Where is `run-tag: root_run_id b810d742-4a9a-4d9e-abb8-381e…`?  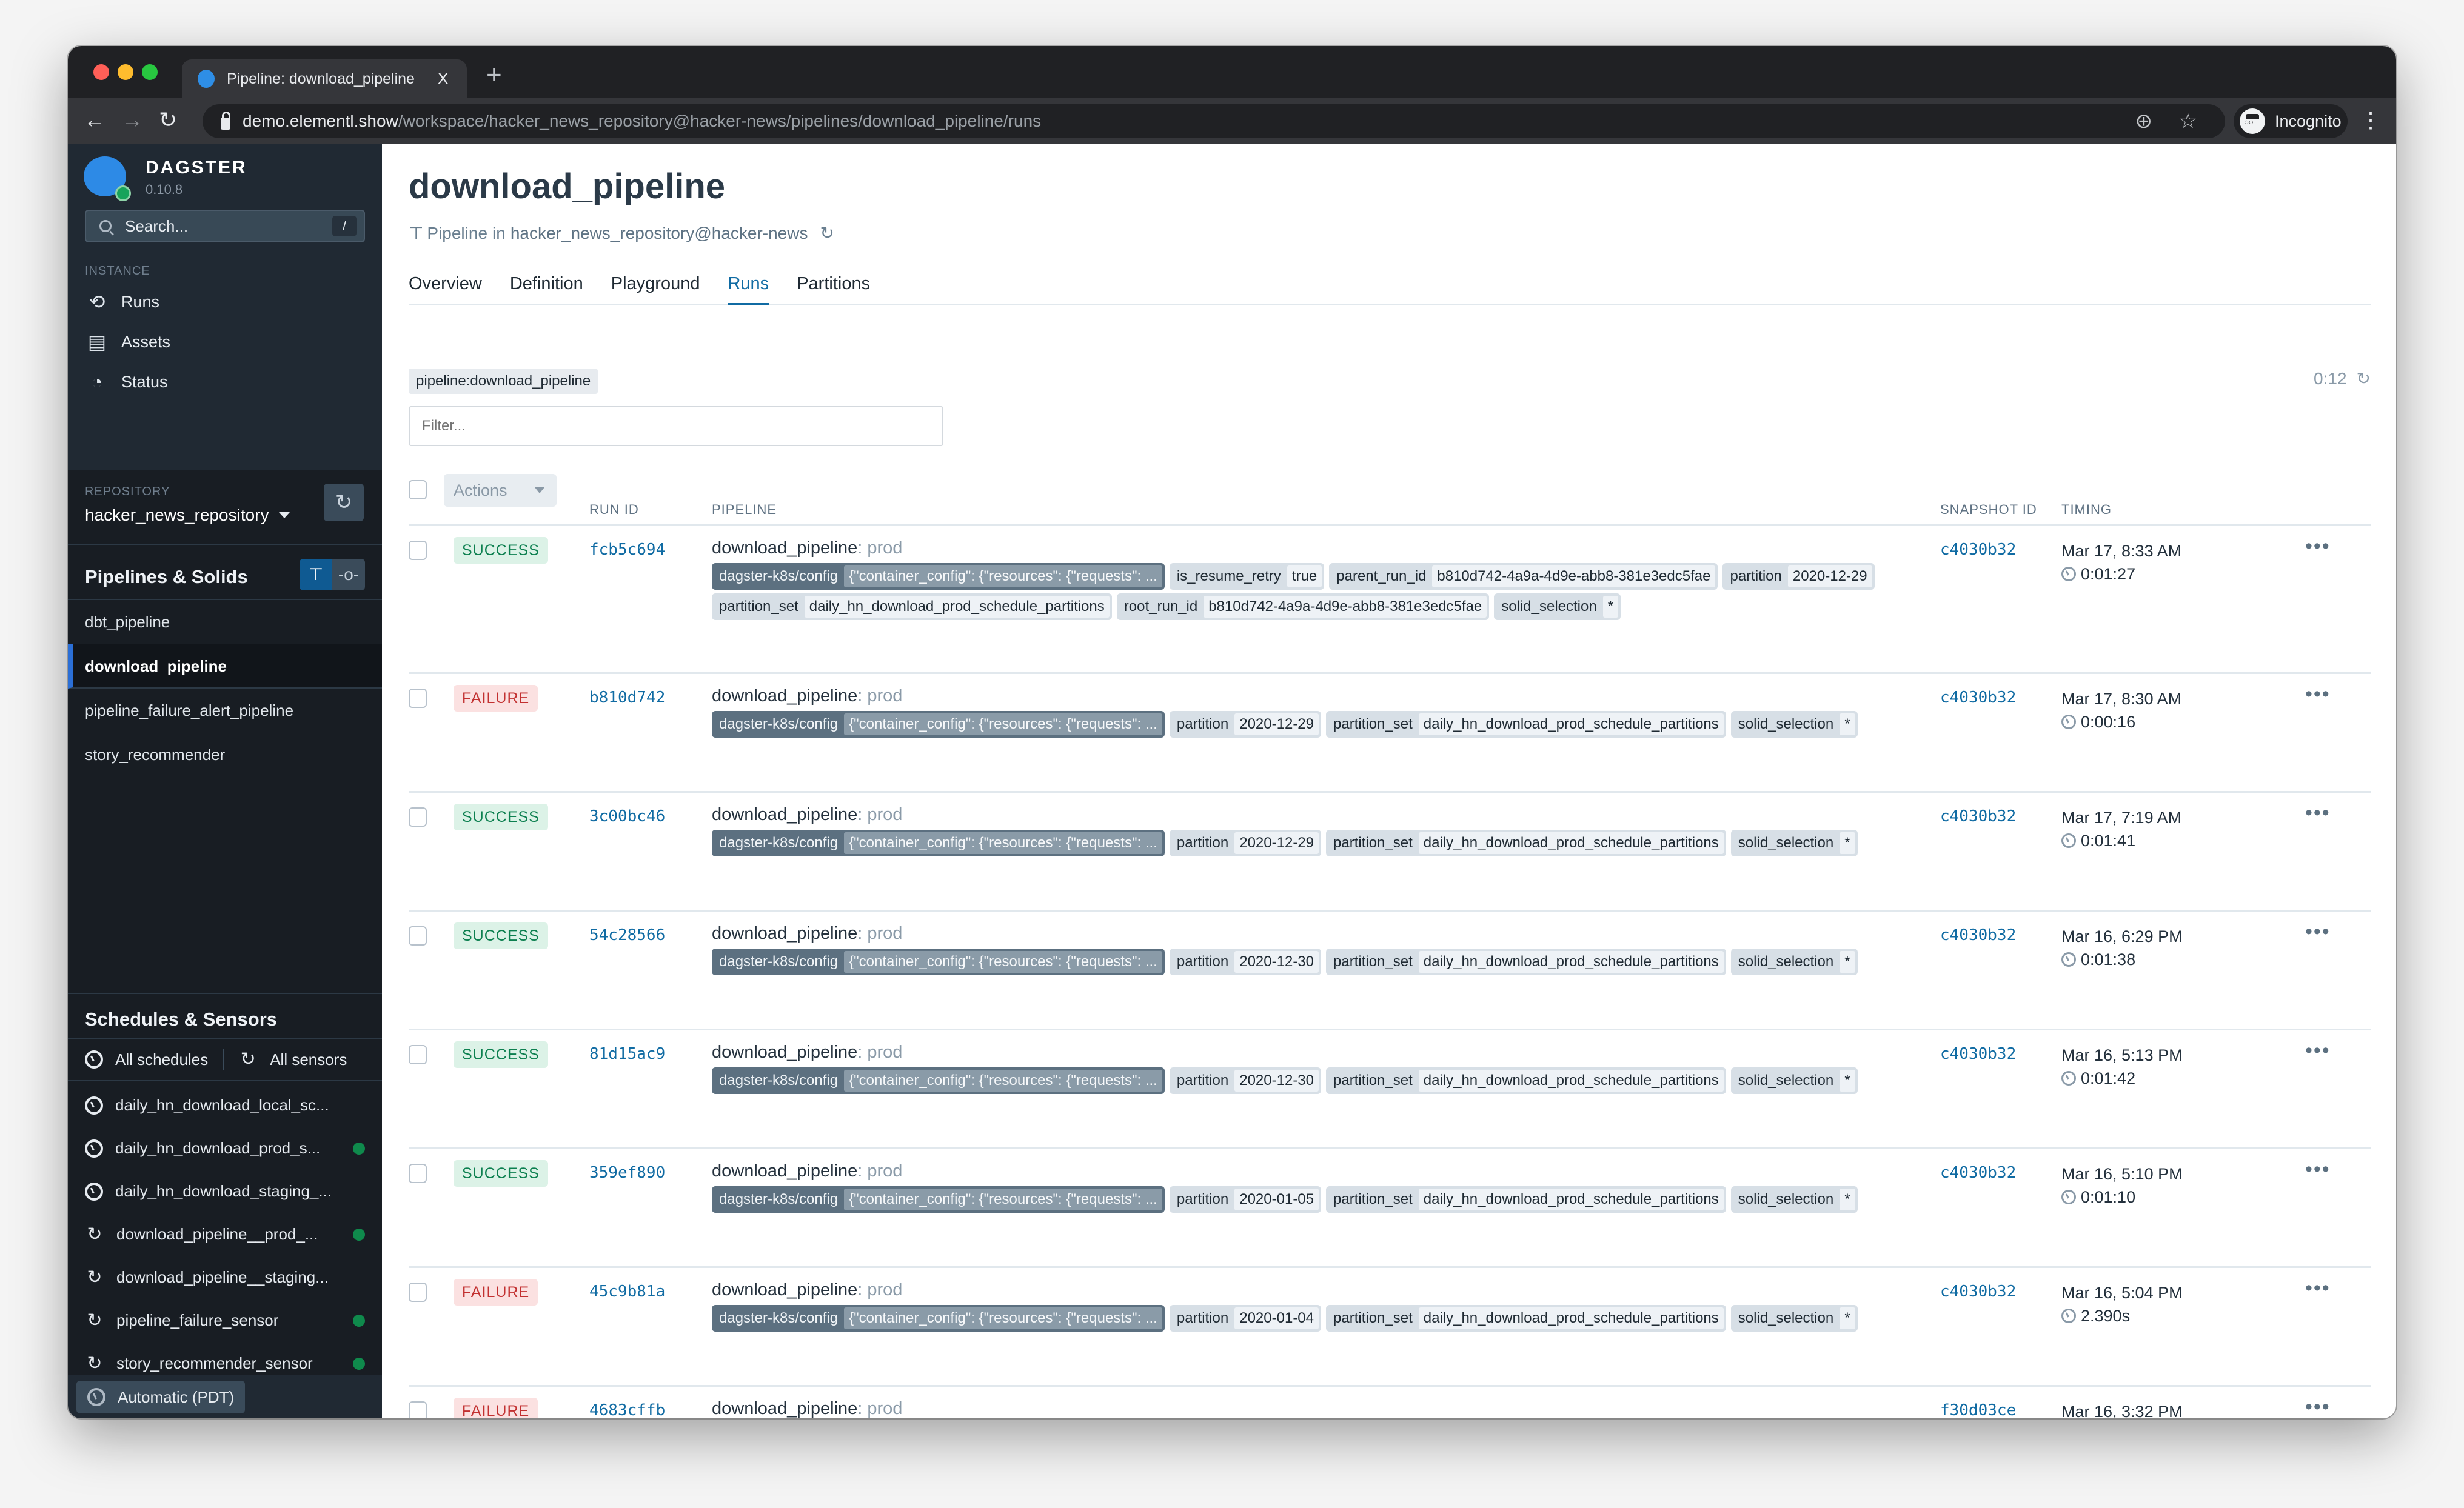 run-tag: root_run_id b810d742-4a9a-4d9e-abb8-381e… is located at coordinates (1303, 607).